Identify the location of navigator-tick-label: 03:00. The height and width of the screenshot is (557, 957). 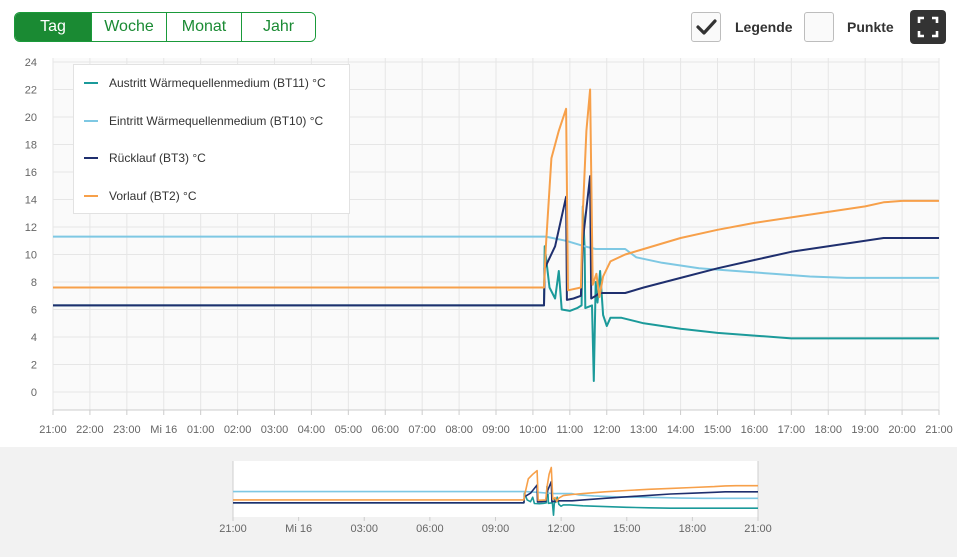
(364, 529).